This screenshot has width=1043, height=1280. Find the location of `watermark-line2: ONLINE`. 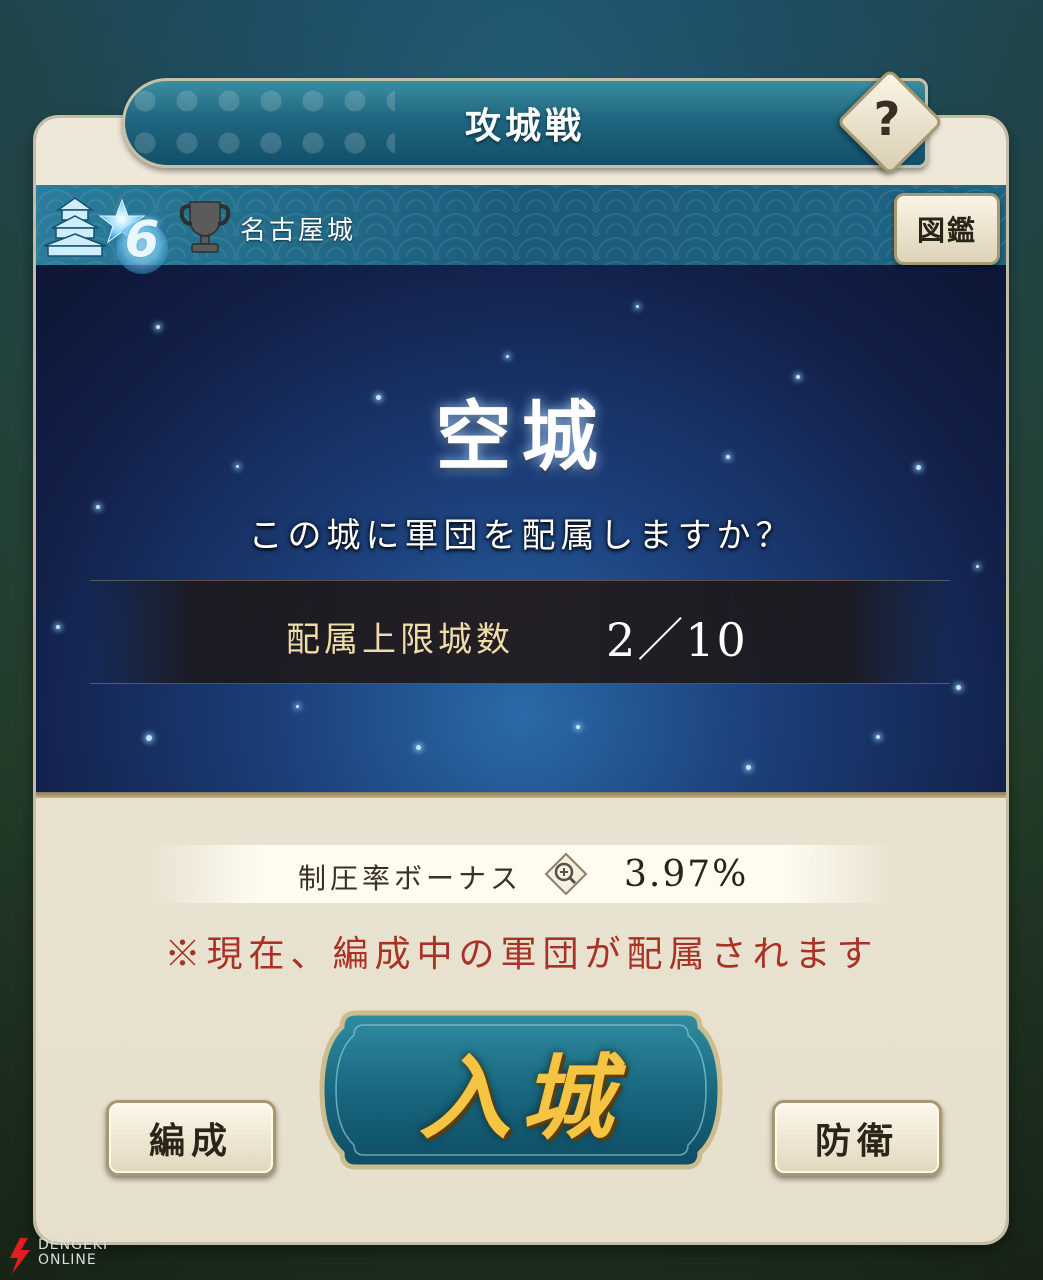

watermark-line2: ONLINE is located at coordinates (67, 1260).